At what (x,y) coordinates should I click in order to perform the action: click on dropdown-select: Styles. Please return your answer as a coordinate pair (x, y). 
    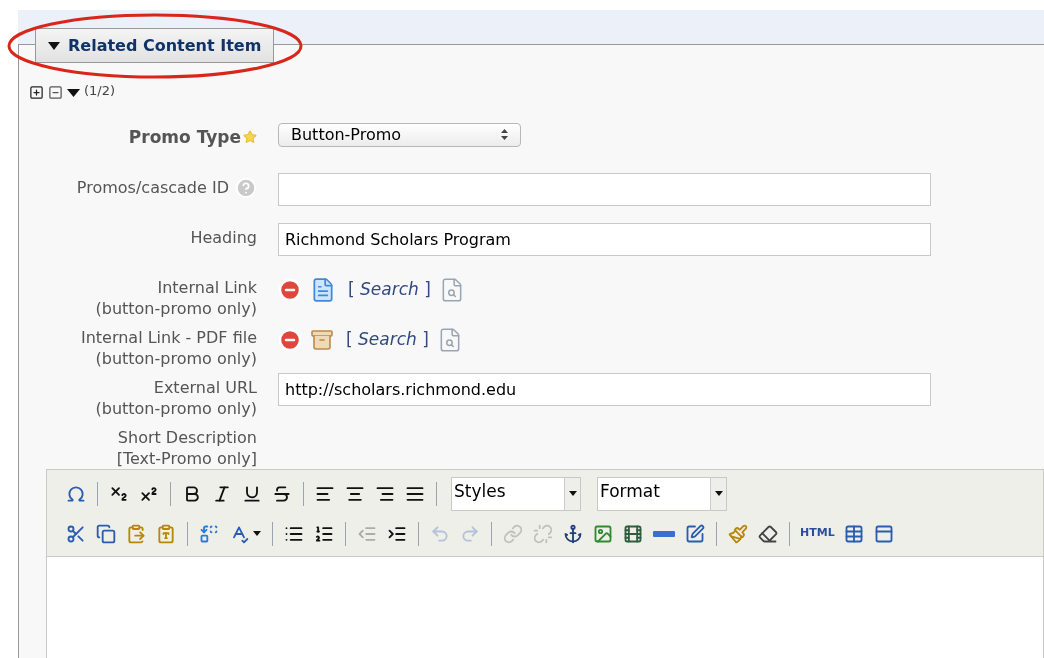
    Looking at the image, I should click on (516, 493).